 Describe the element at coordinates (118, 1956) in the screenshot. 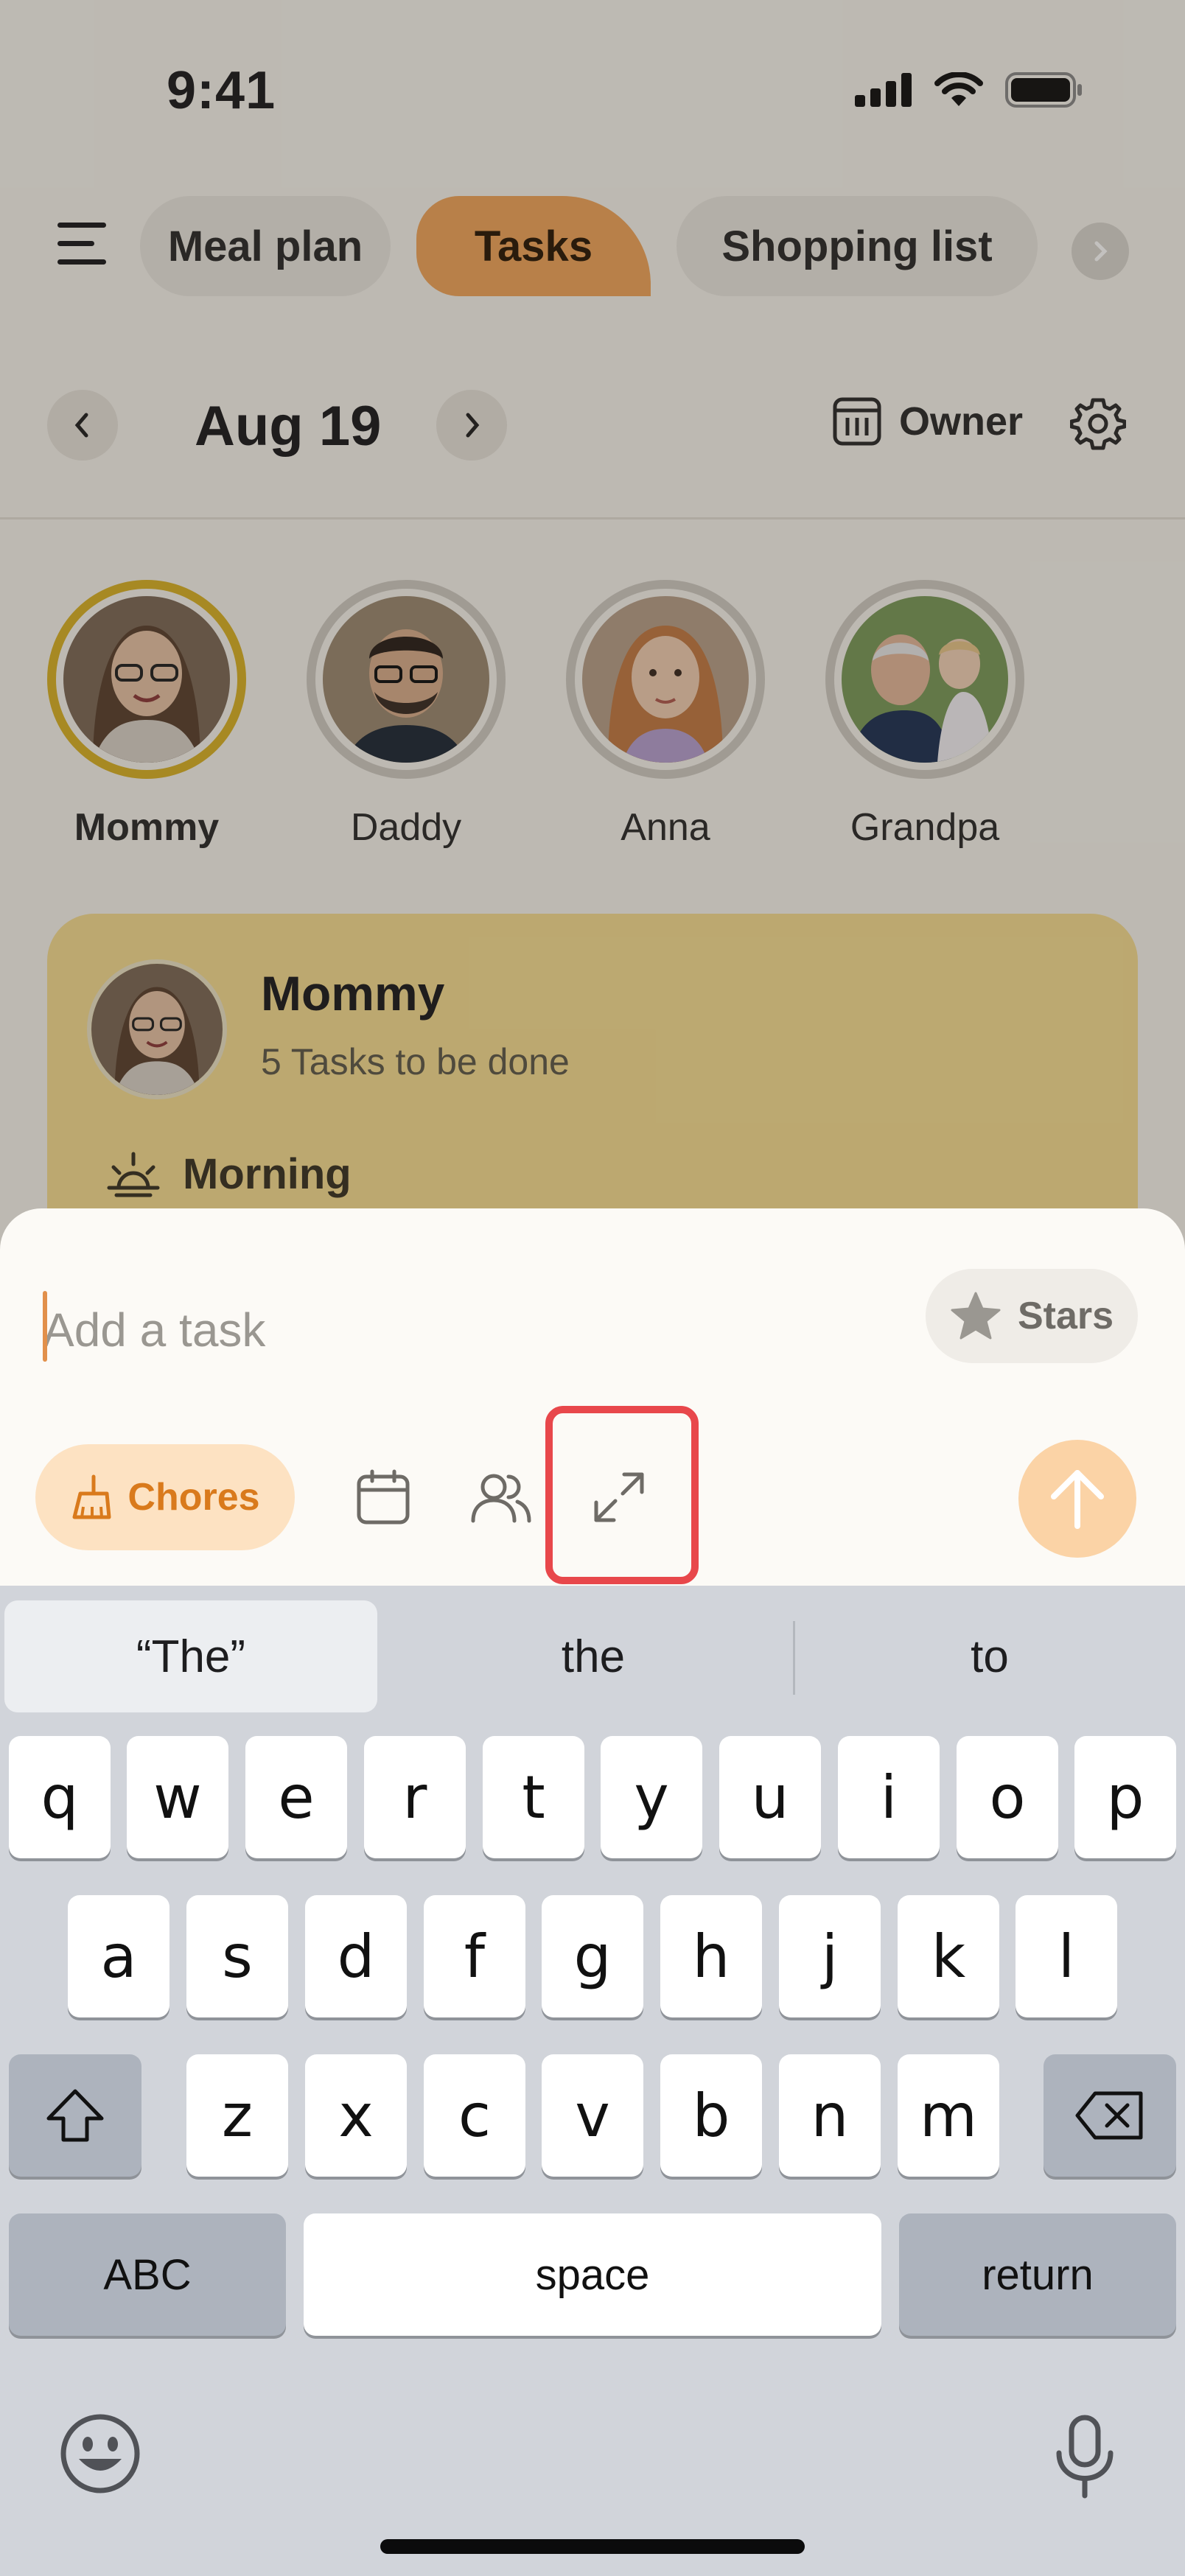

I see `key-a: a` at that location.